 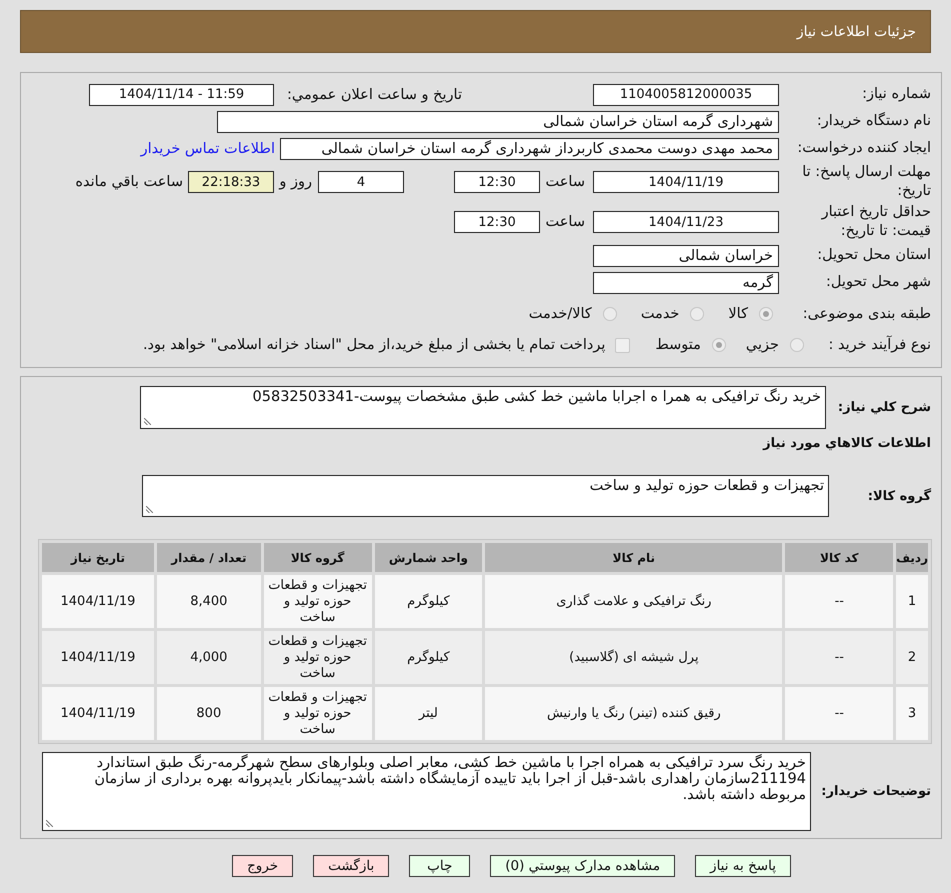 I want to click on field-label: روز و, so click(x=295, y=182).